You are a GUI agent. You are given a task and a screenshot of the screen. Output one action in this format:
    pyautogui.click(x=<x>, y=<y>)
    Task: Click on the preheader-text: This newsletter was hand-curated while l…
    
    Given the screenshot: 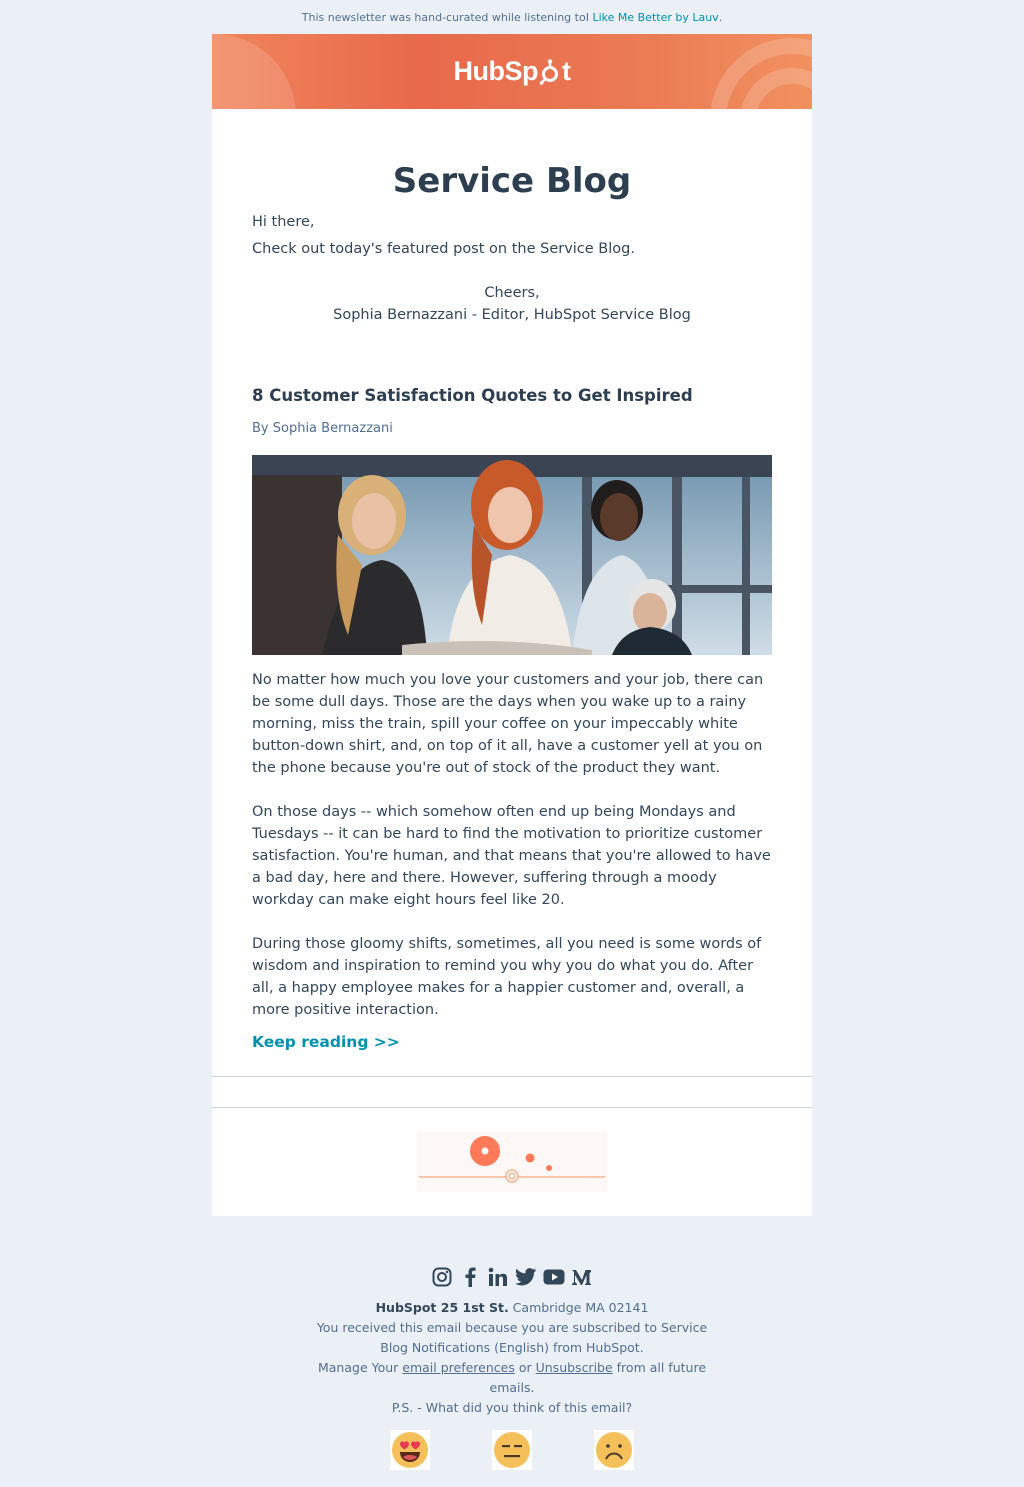 What is the action you would take?
    pyautogui.click(x=443, y=17)
    